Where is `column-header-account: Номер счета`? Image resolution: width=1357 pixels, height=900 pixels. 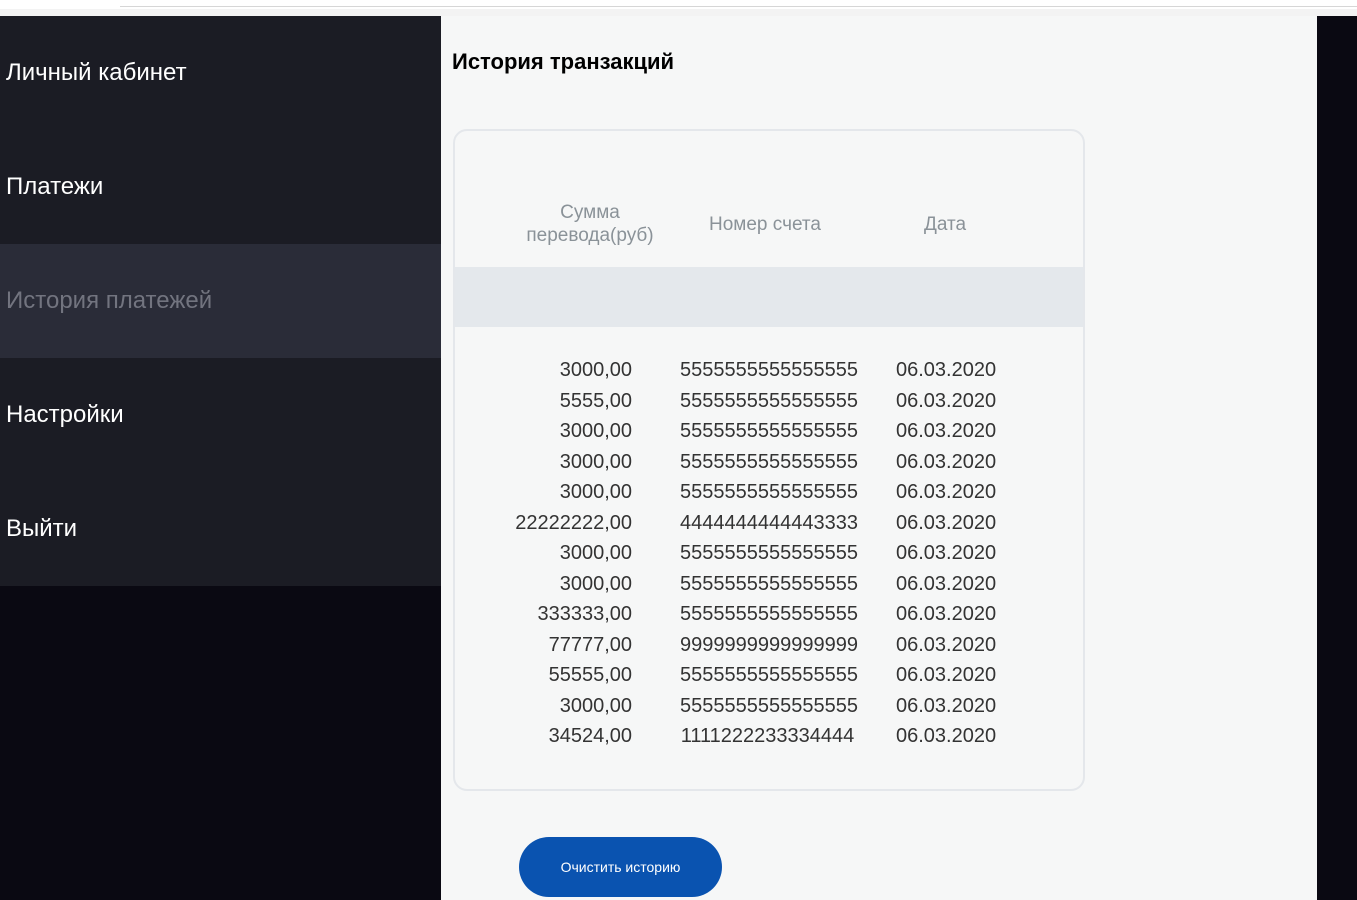 column-header-account: Номер счета is located at coordinates (765, 224).